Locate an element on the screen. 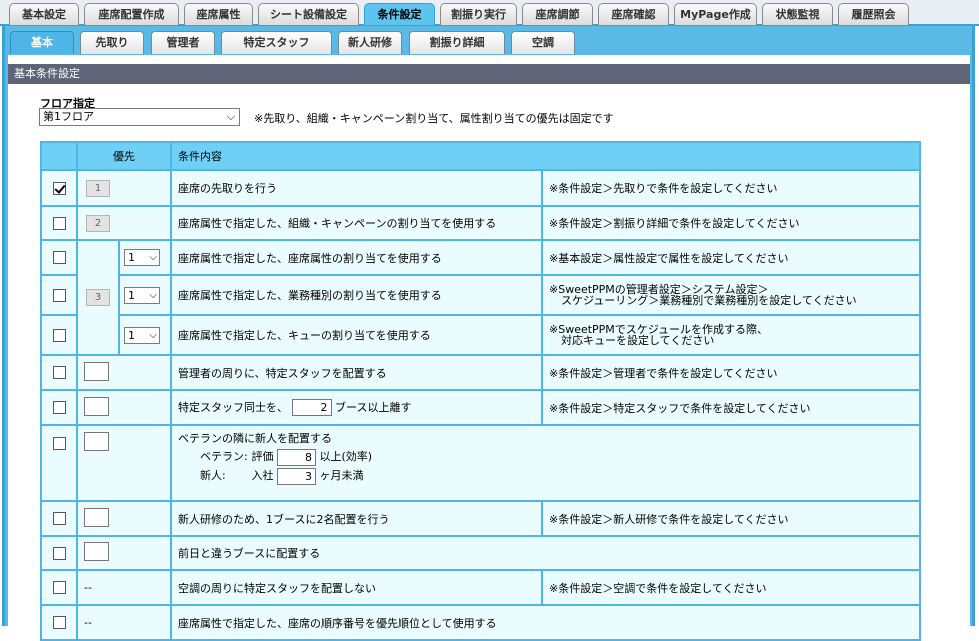 Image resolution: width=979 pixels, height=641 pixels. priority-badge: 2 is located at coordinates (98, 223).